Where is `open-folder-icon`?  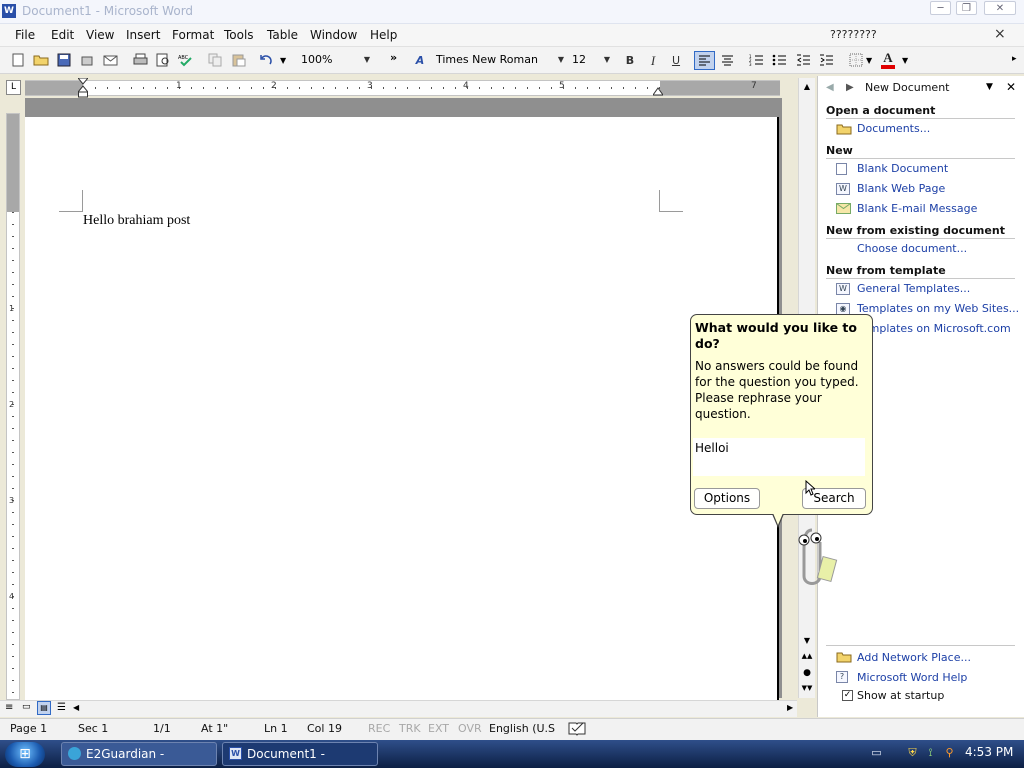
open-folder-icon is located at coordinates (41, 60).